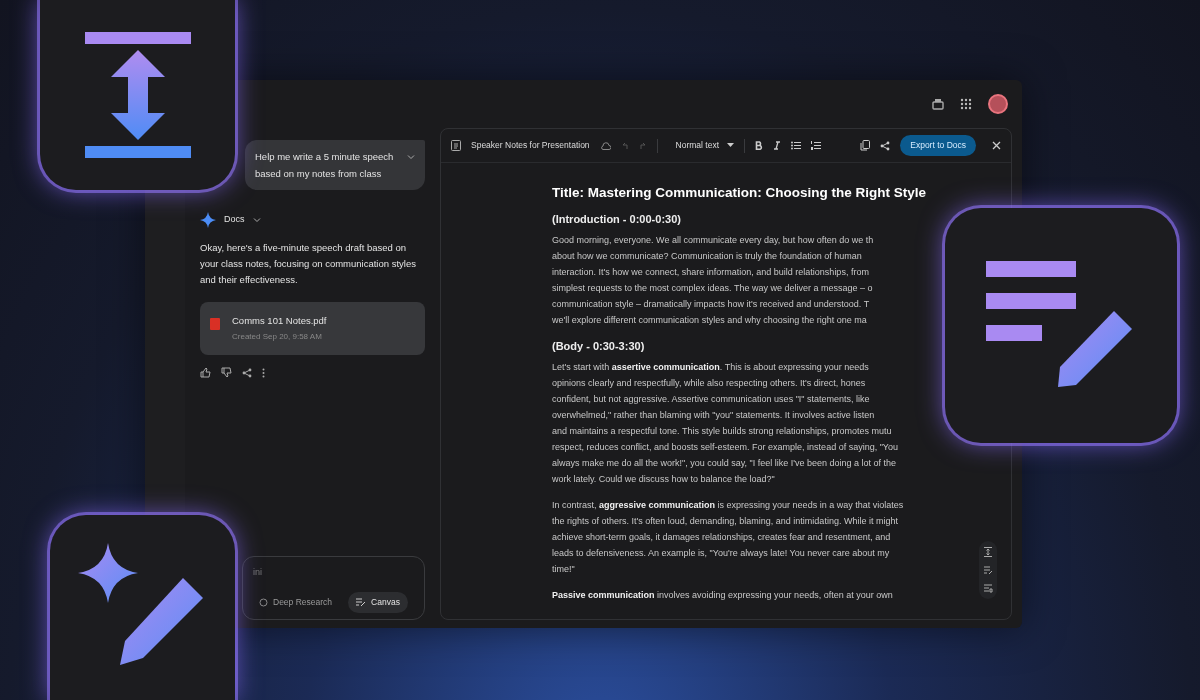 This screenshot has height=700, width=1200. I want to click on paragraph-line: Let's start with assertive communication. This is about expressing your needs, so click(710, 367).